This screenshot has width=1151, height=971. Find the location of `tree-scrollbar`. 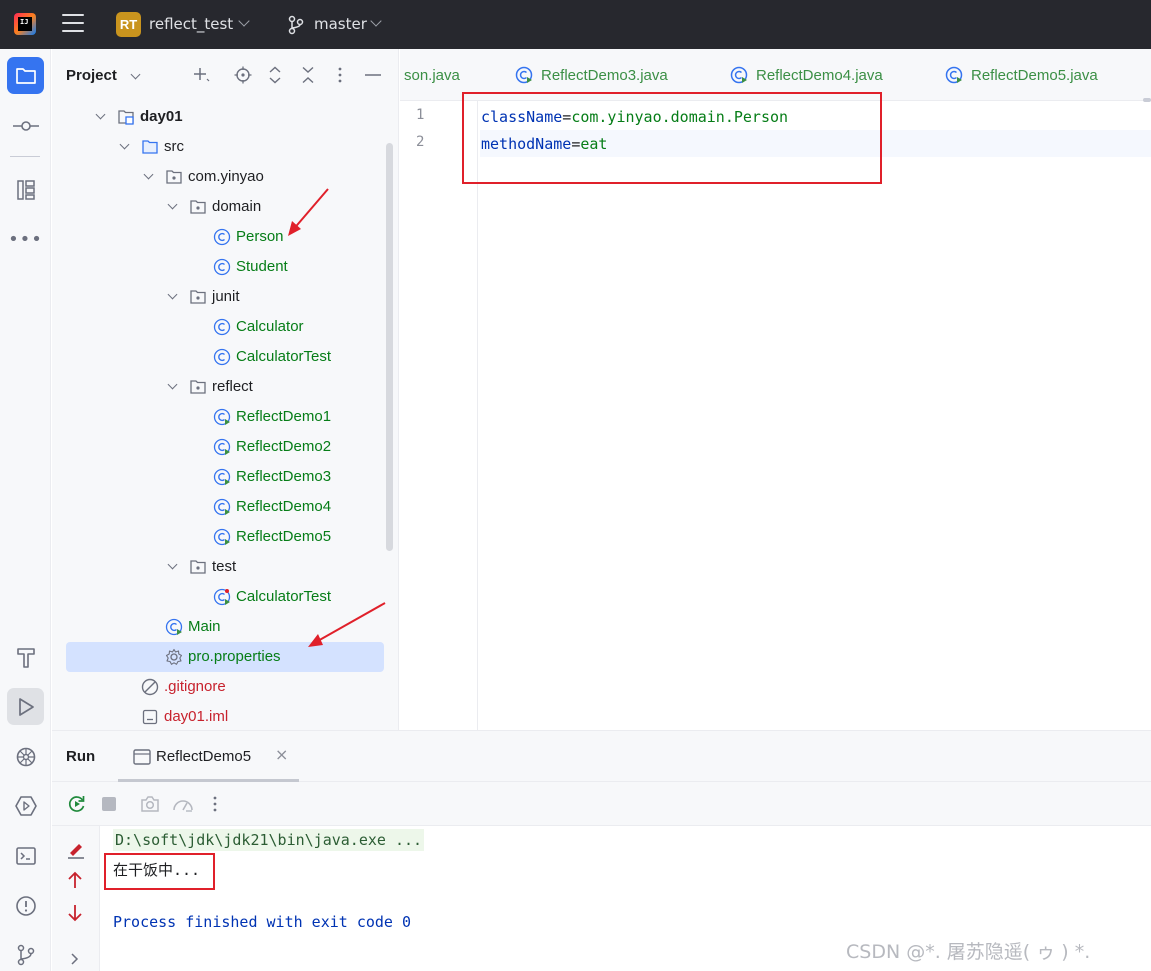

tree-scrollbar is located at coordinates (389, 347).